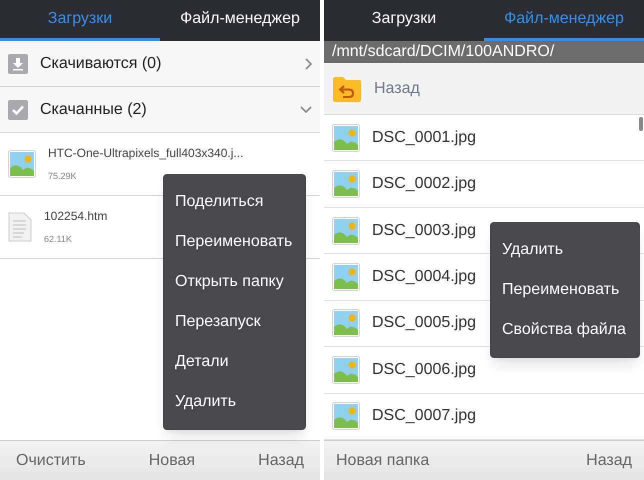 Image resolution: width=644 pixels, height=480 pixels. What do you see at coordinates (234, 322) in the screenshot?
I see `menu-item: Перезапуск` at bounding box center [234, 322].